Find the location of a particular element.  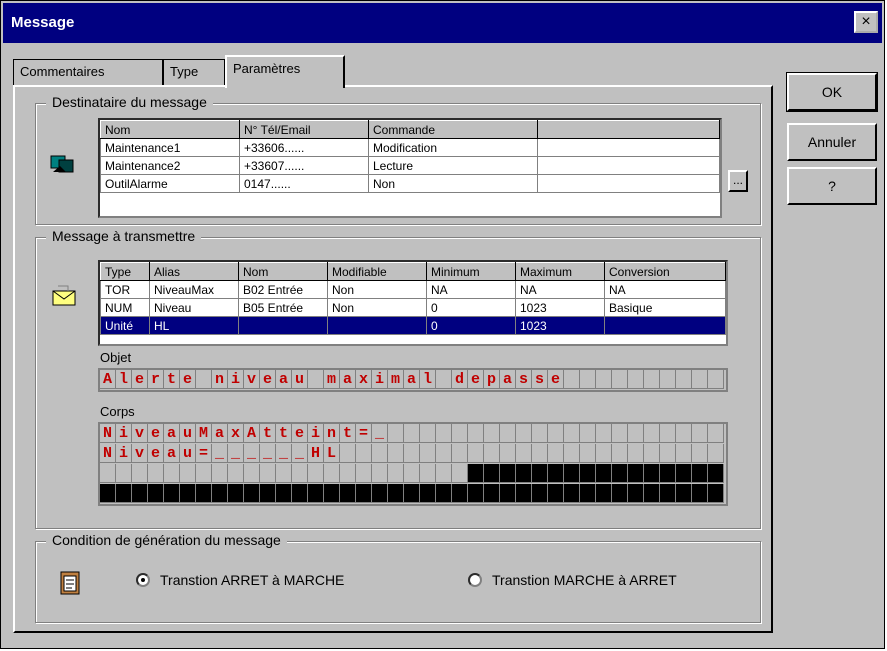

table-cell: NiveauMax is located at coordinates (194, 289).